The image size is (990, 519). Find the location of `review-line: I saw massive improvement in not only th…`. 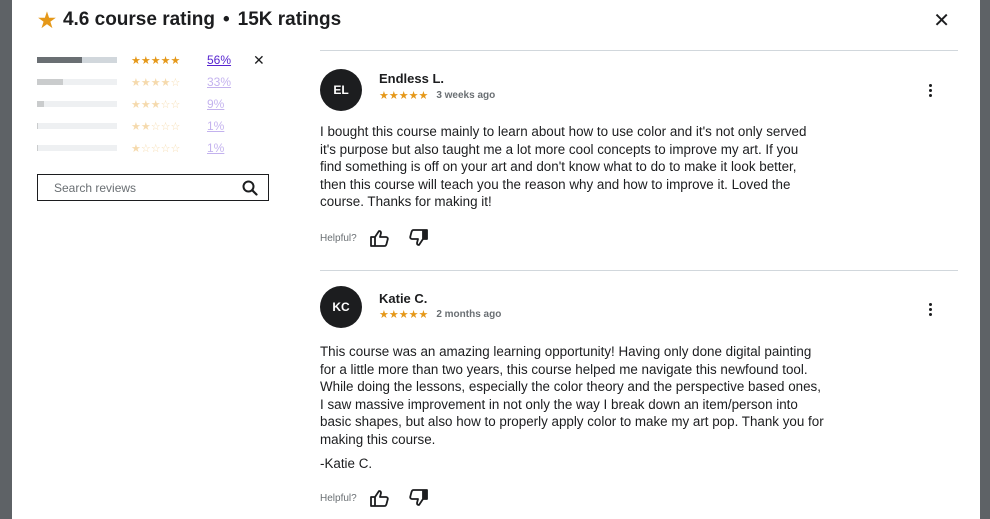

review-line: I saw massive improvement in not only th… is located at coordinates (559, 404).